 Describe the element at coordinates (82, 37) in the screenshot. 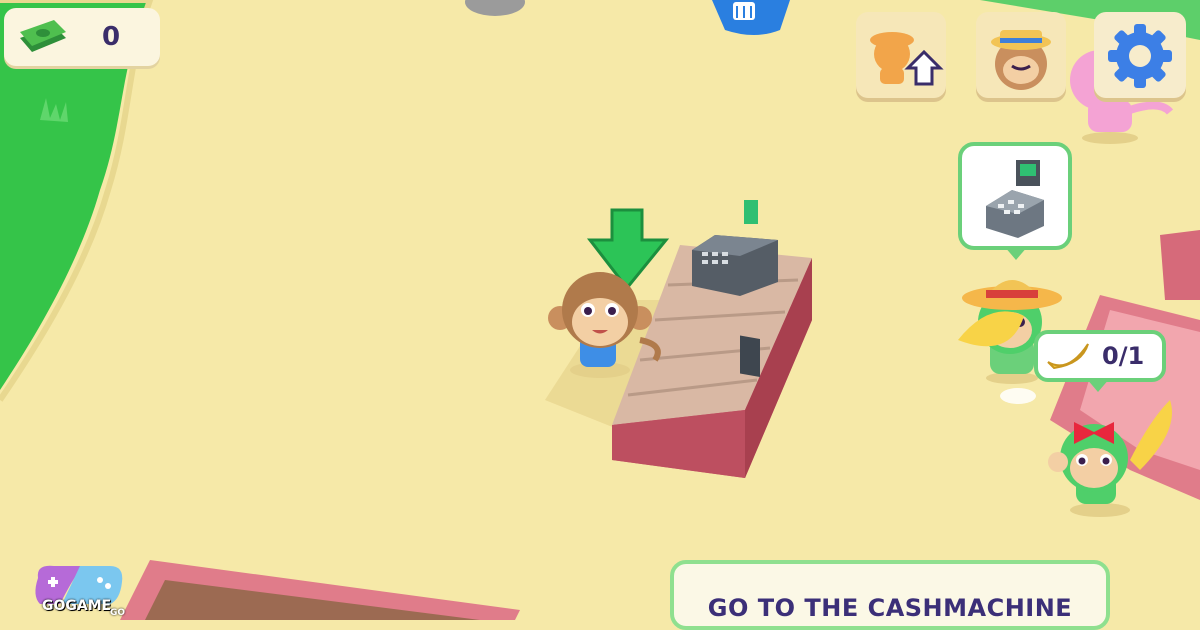

I see `money-counter: 0` at that location.